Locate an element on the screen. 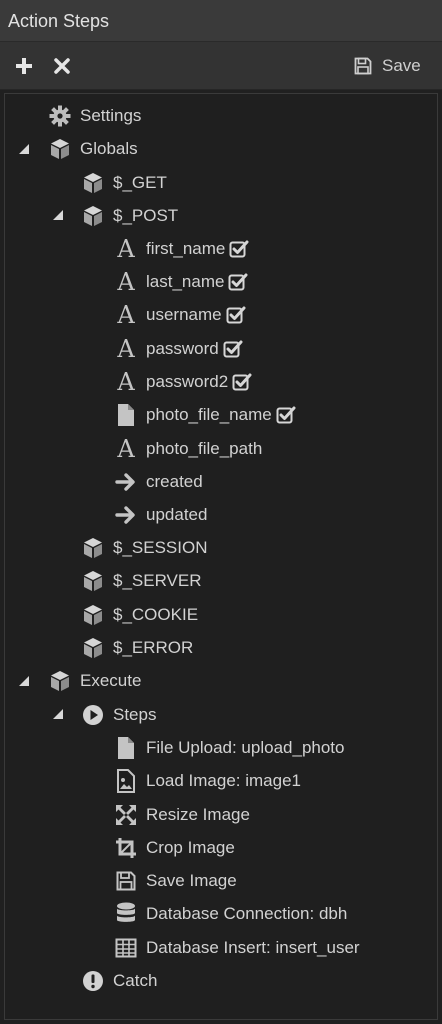  tree-item-label: updated is located at coordinates (177, 514).